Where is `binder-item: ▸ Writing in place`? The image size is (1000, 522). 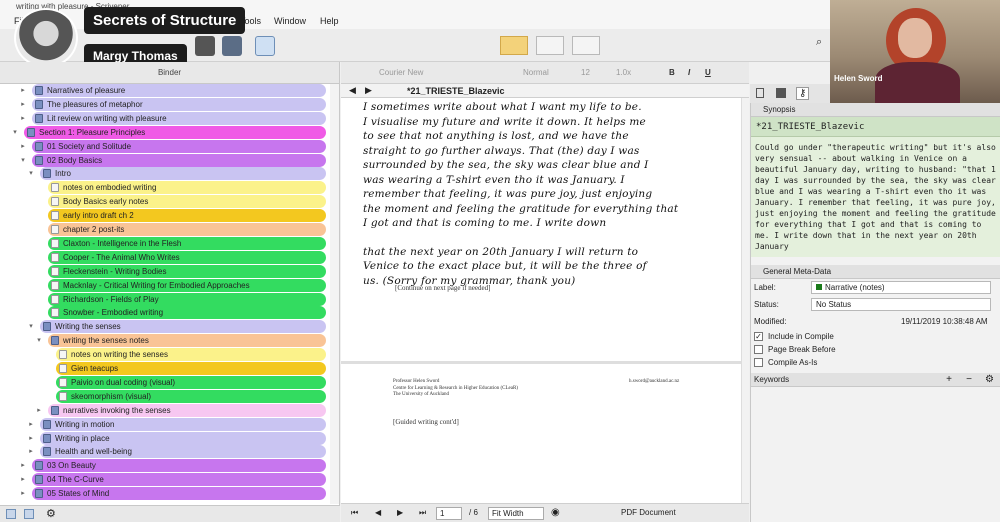 binder-item: ▸ Writing in place is located at coordinates (177, 438).